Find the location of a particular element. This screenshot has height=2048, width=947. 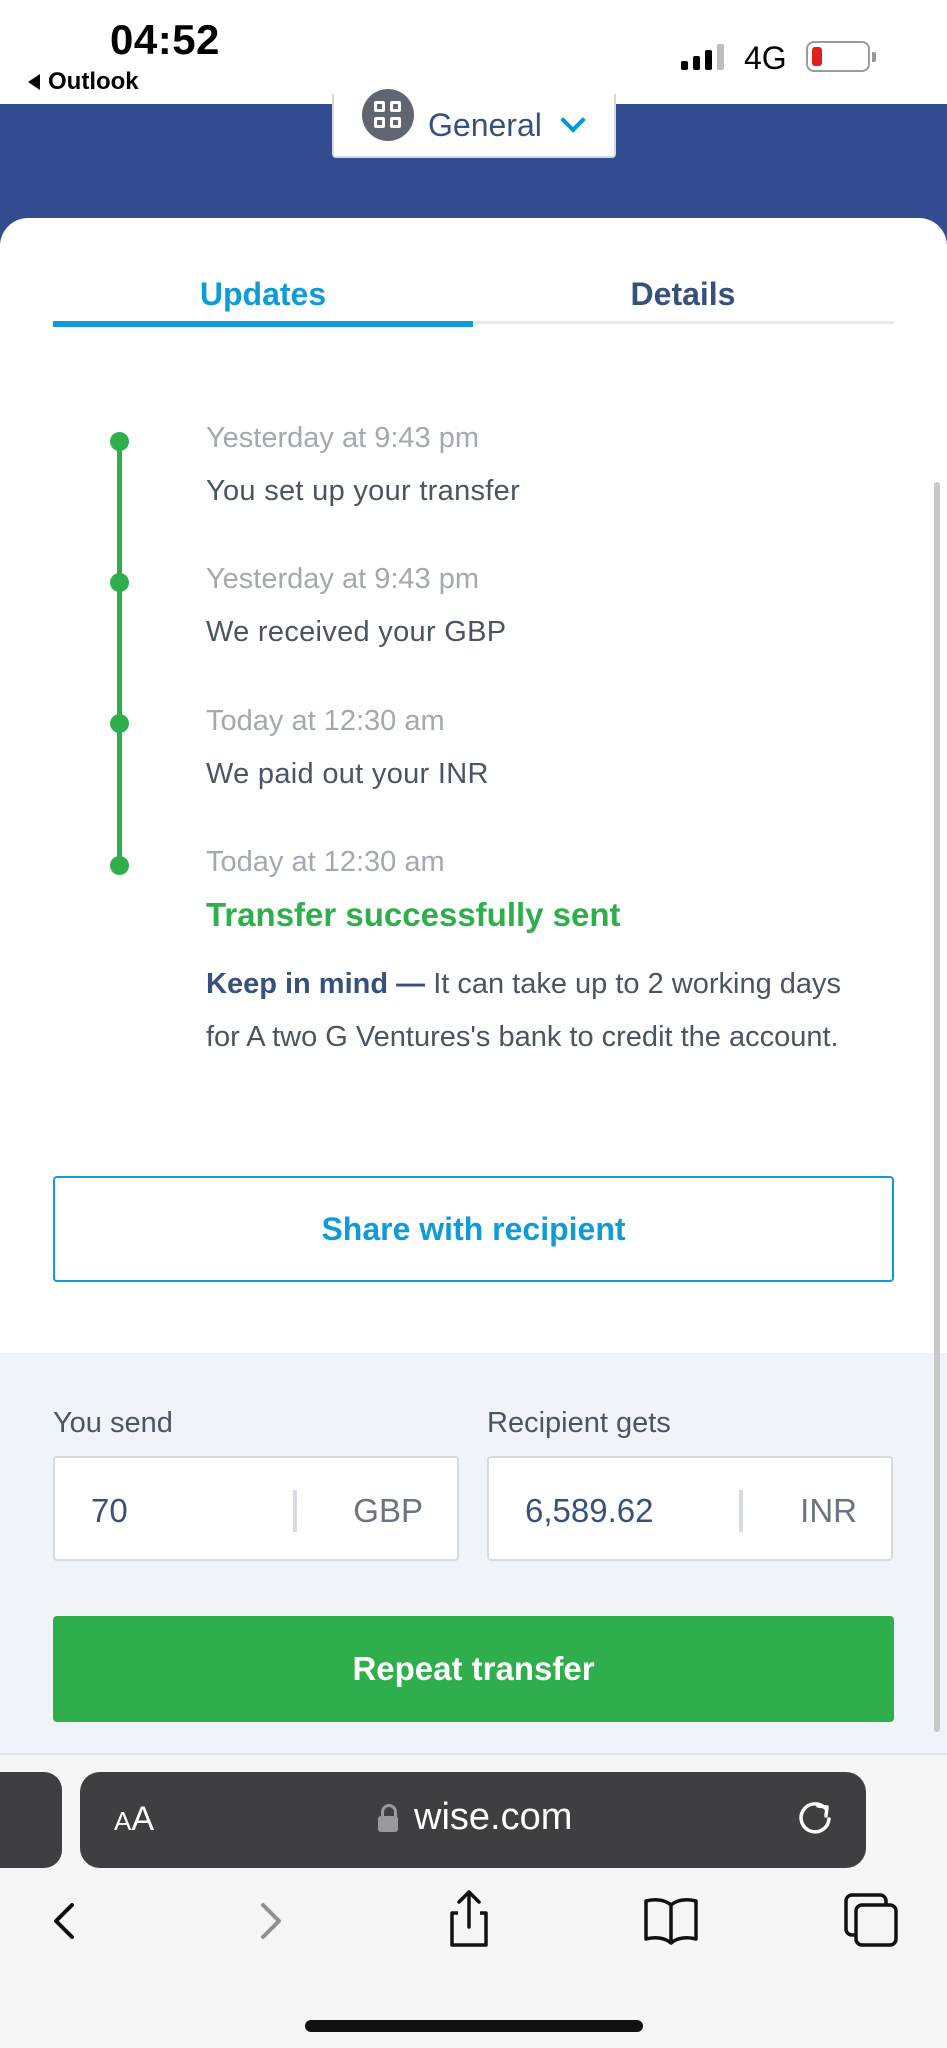

browser-nav is located at coordinates (473, 1928).